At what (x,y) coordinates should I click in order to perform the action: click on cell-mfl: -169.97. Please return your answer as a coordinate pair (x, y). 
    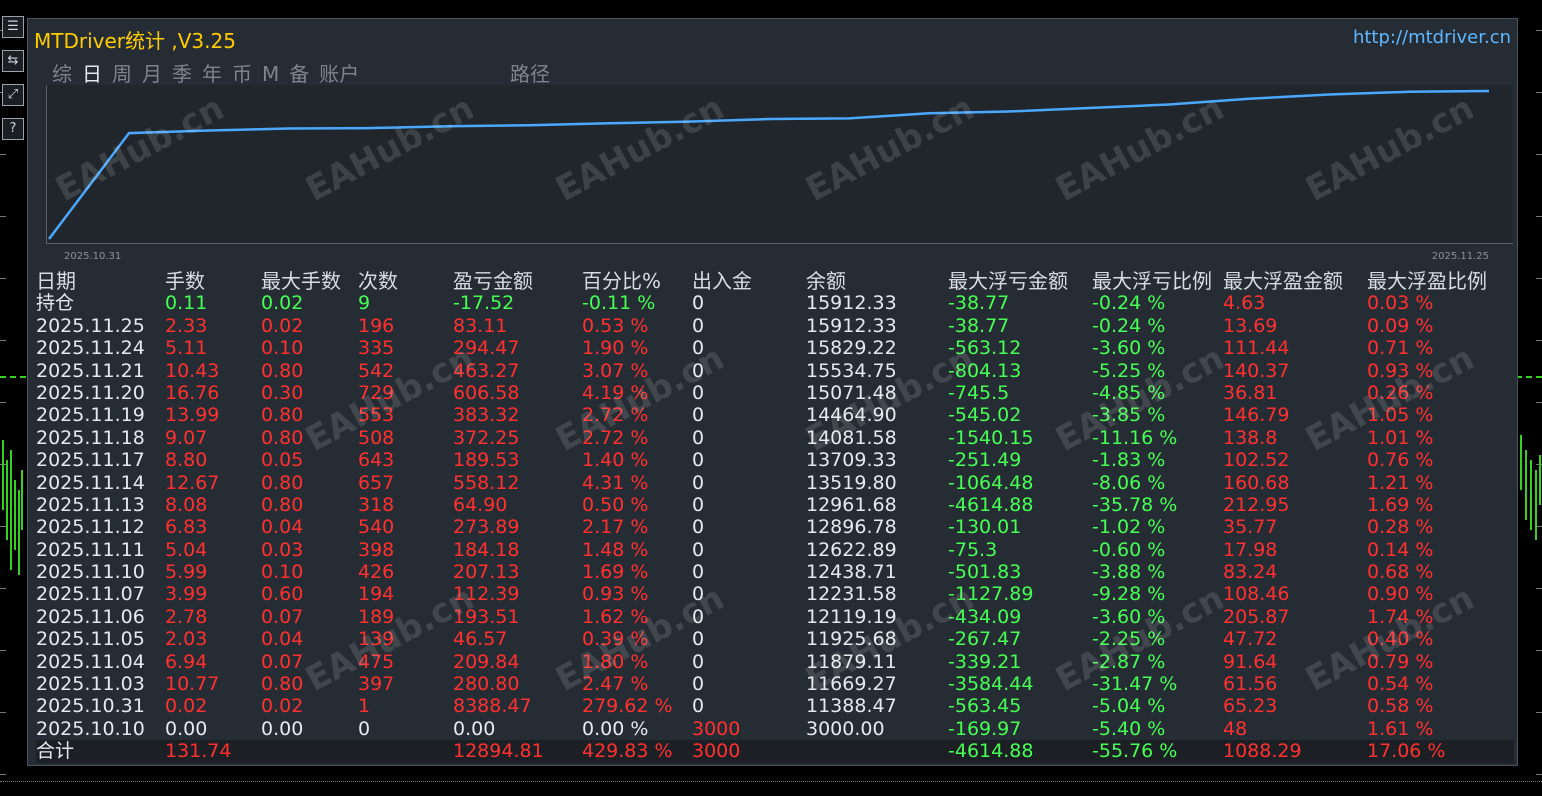
    Looking at the image, I should click on (985, 728).